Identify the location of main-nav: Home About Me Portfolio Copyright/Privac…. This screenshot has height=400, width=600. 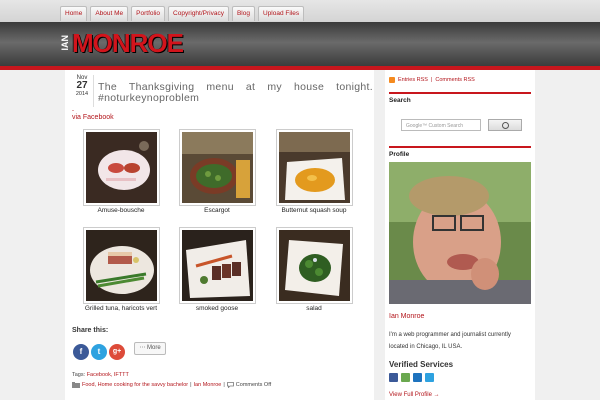
(182, 13).